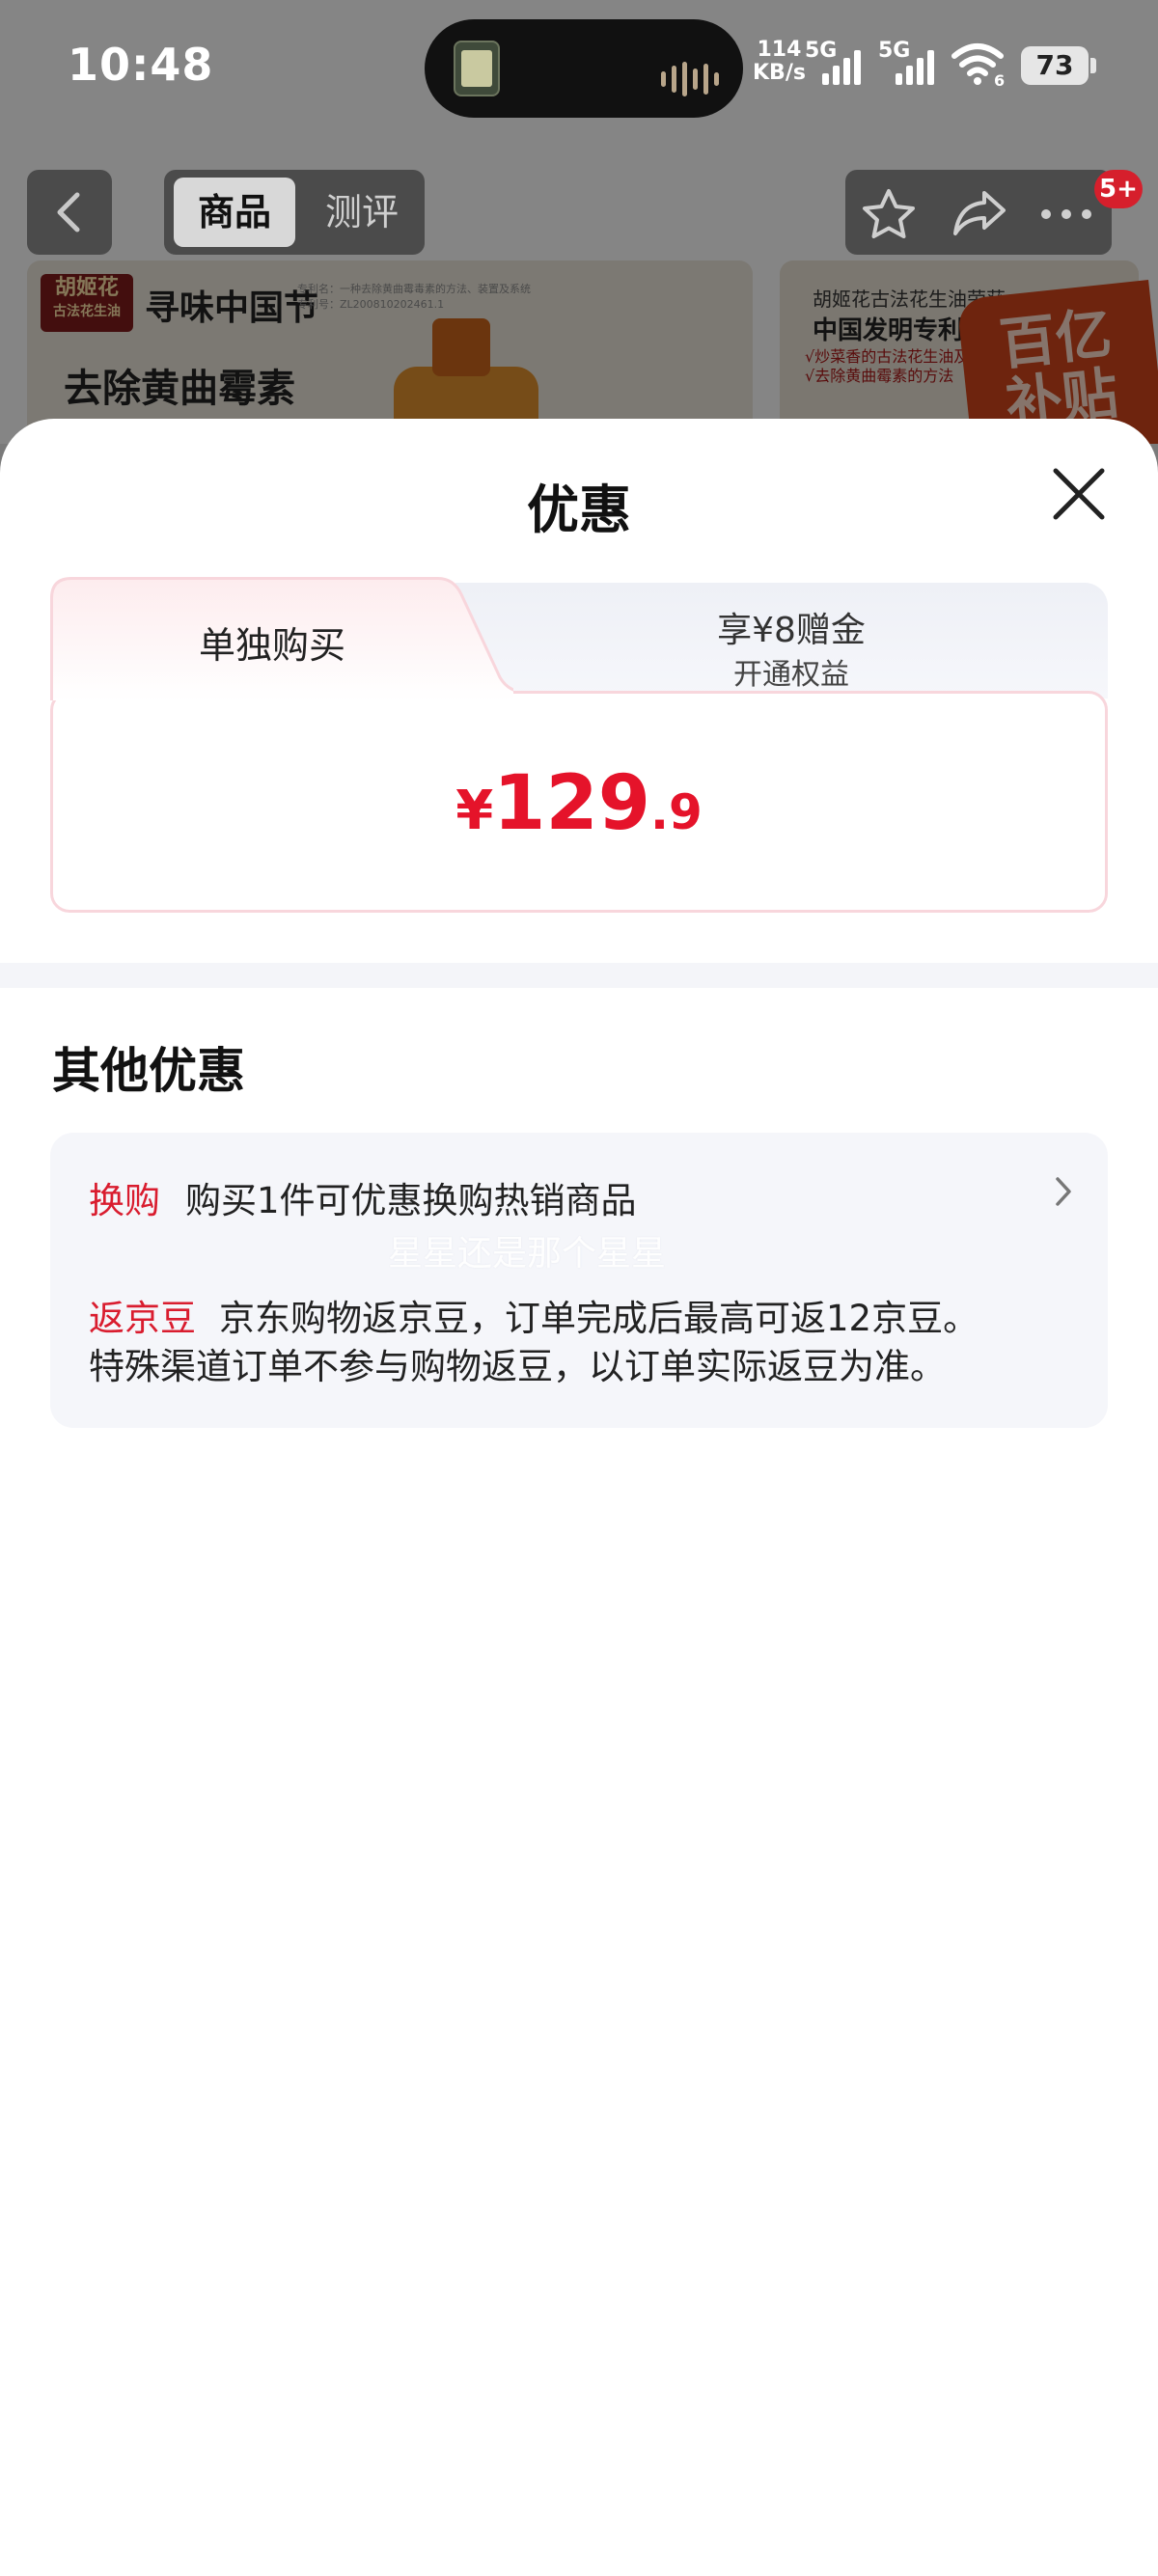  I want to click on jd-bean-text-2: 特殊渠道订单不参与购物返豆，以订单实际返豆为准。, so click(517, 1366).